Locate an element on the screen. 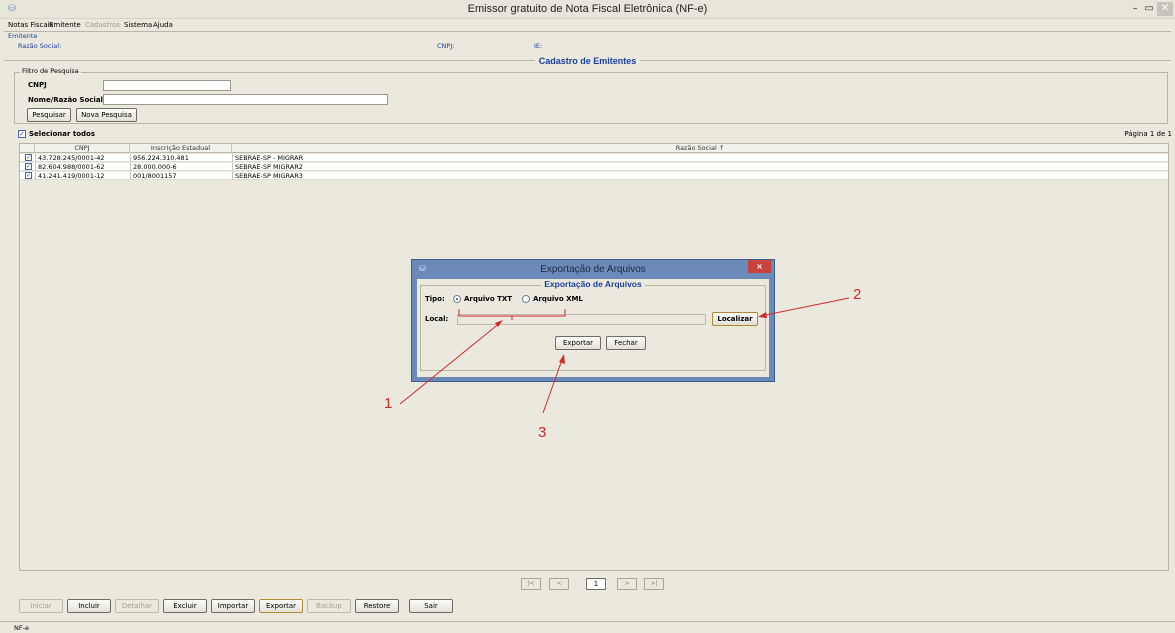  header-cnpj: CNPJ is located at coordinates (82, 148).